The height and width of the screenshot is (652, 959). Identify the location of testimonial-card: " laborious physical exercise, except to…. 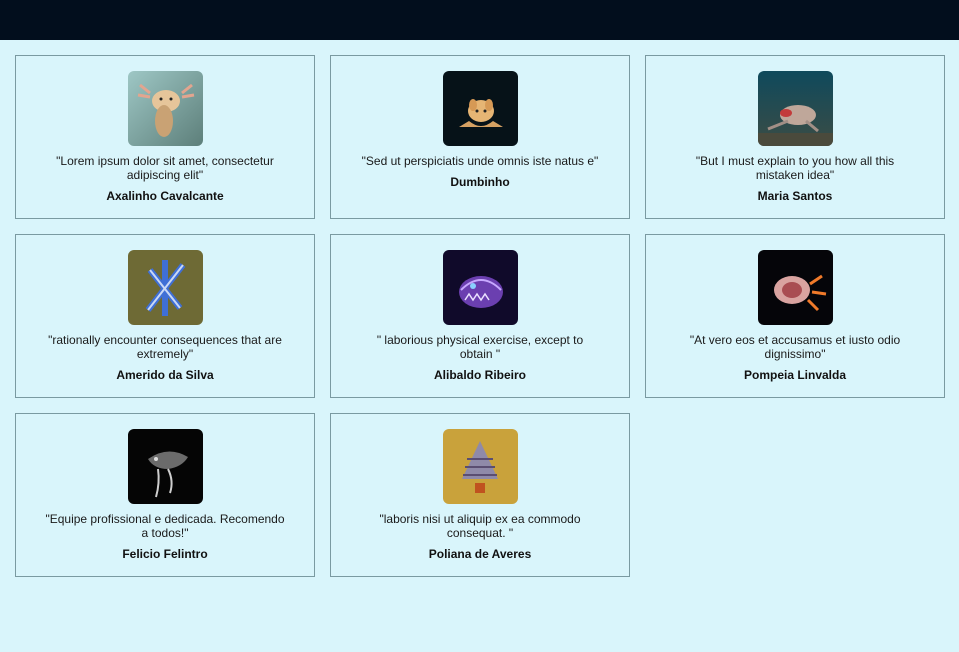
(480, 316).